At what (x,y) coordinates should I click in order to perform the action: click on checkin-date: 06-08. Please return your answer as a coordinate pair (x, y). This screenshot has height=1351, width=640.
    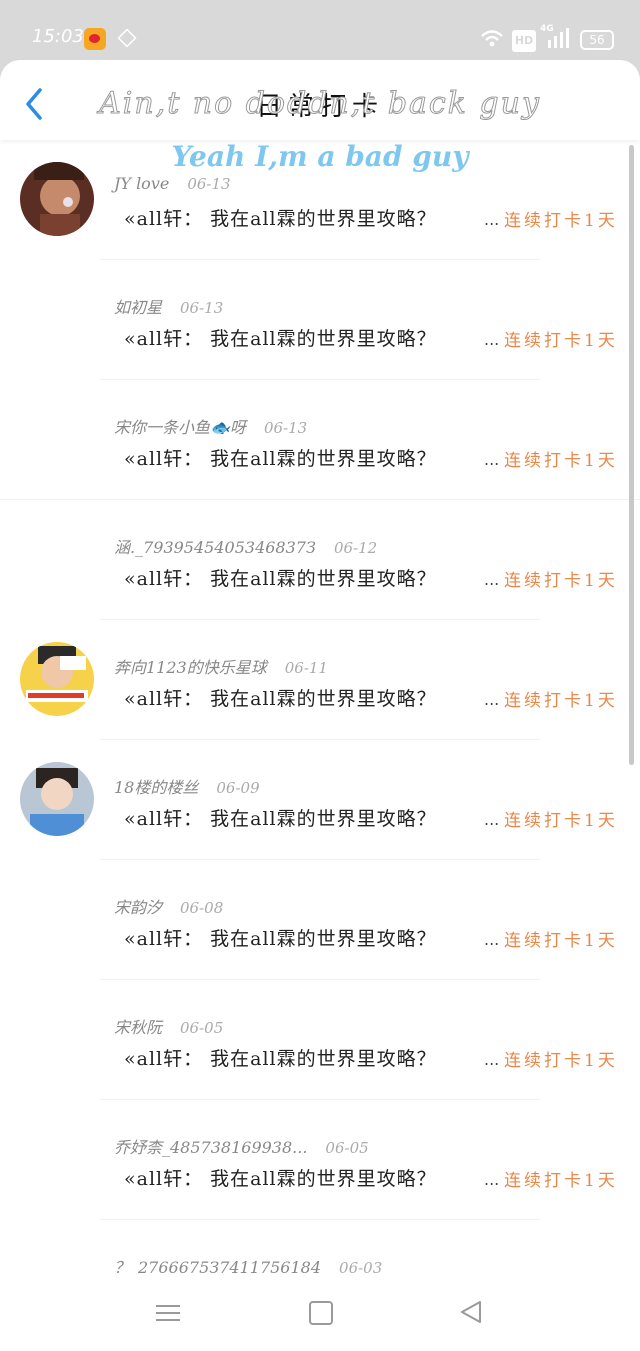
    Looking at the image, I should click on (202, 908).